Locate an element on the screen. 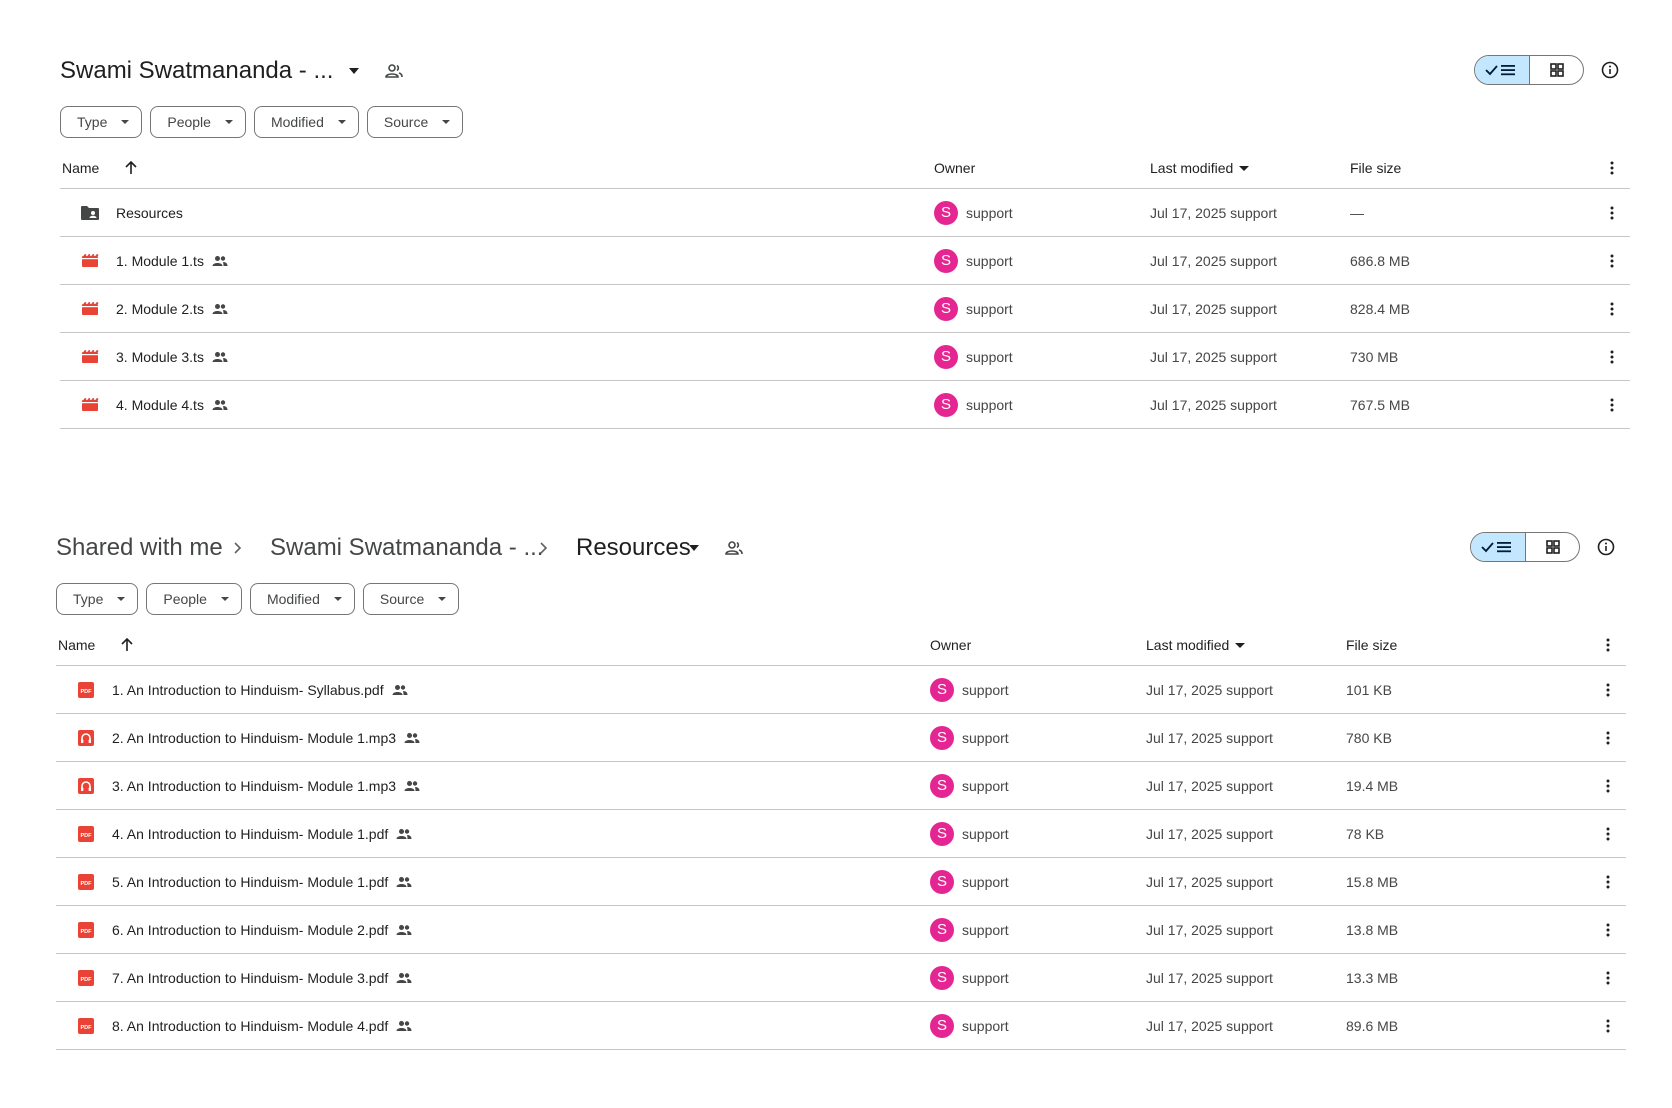 The width and height of the screenshot is (1672, 1108). view-toggle is located at coordinates (1525, 547).